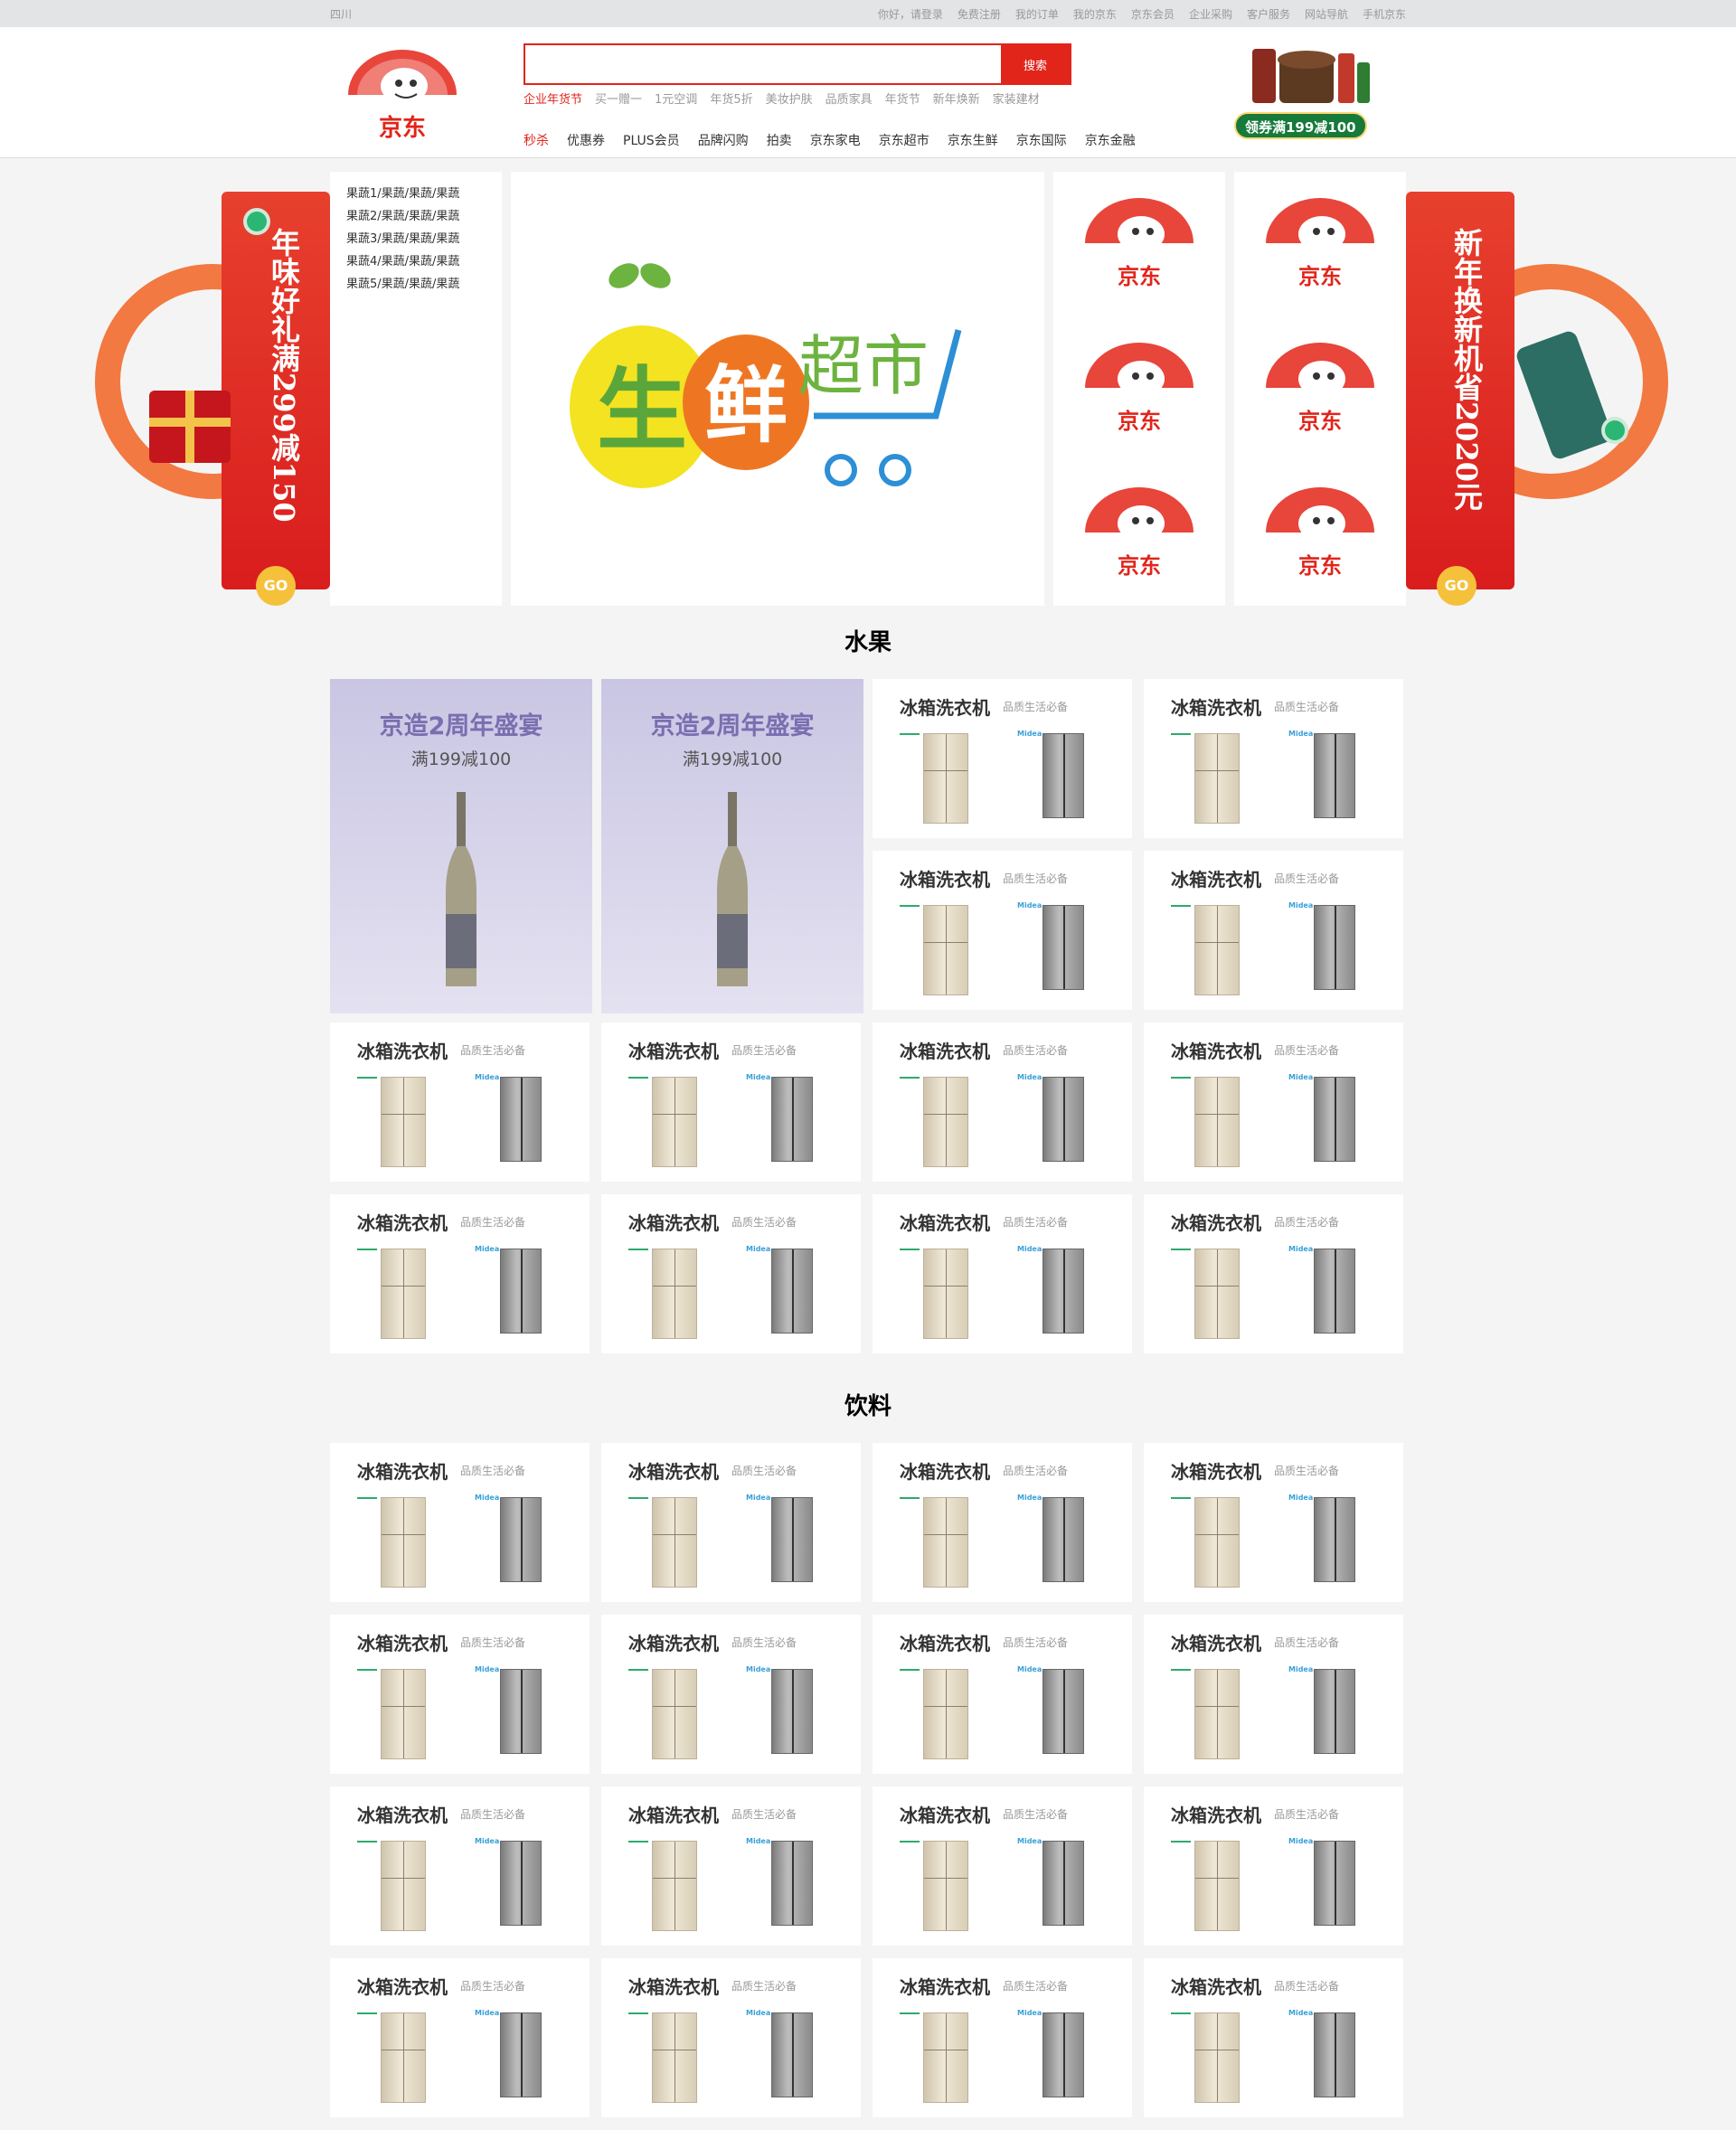  Describe the element at coordinates (1211, 14) in the screenshot. I see `enterprise-link: 企业采购` at that location.